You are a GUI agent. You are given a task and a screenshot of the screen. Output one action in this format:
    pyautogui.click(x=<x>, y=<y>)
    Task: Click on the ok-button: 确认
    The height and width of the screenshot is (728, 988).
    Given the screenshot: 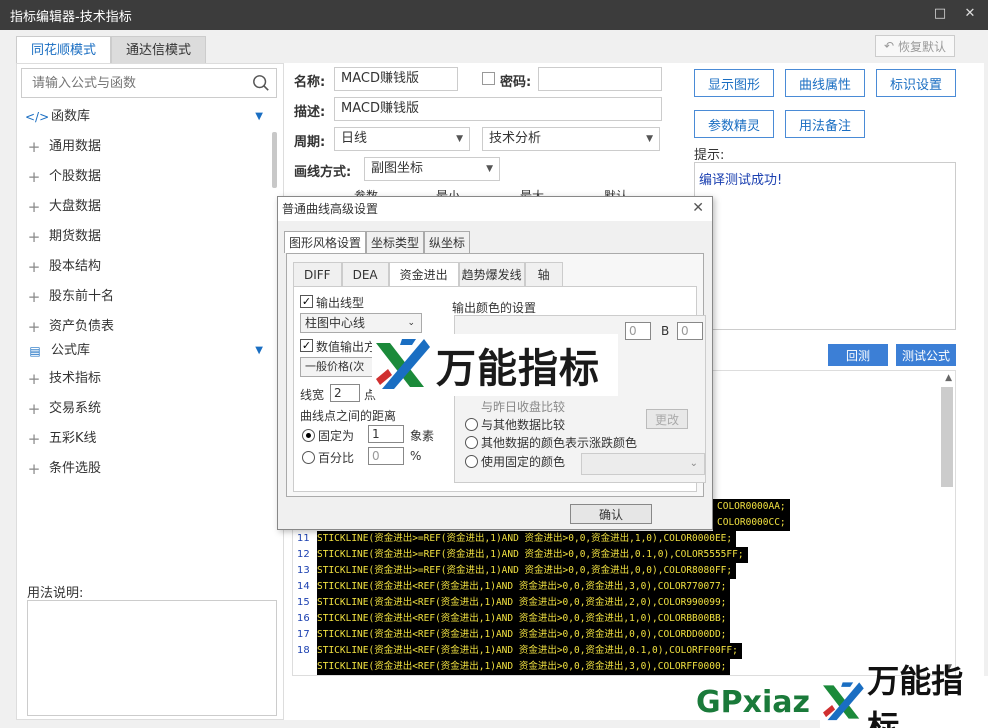 What is the action you would take?
    pyautogui.click(x=611, y=514)
    